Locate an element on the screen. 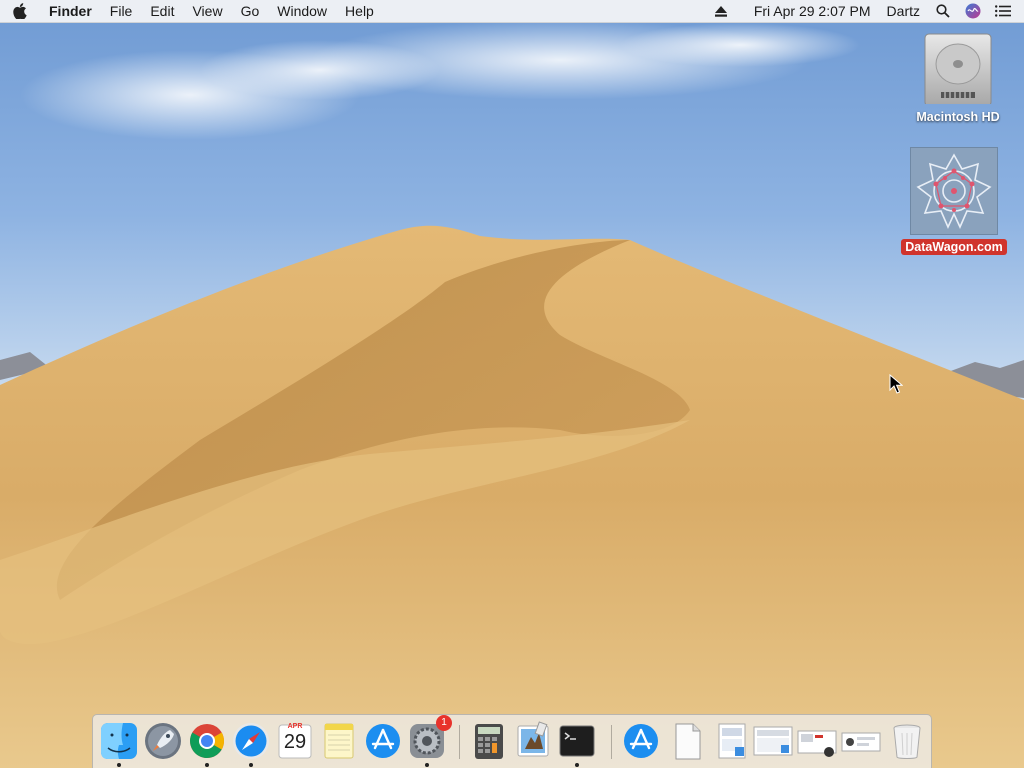 The height and width of the screenshot is (768, 1024). chrome-icon is located at coordinates (207, 741).